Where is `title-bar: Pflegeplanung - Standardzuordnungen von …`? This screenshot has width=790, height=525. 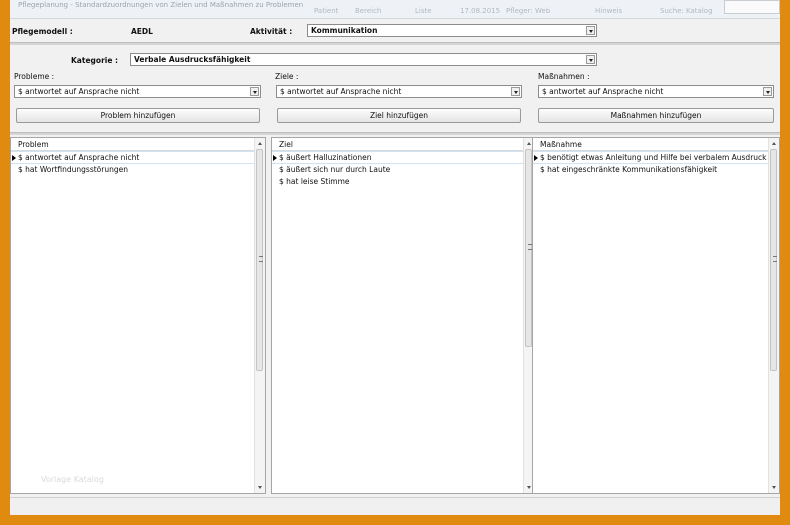
title-bar: Pflegeplanung - Standardzuordnungen von … is located at coordinates (395, 9).